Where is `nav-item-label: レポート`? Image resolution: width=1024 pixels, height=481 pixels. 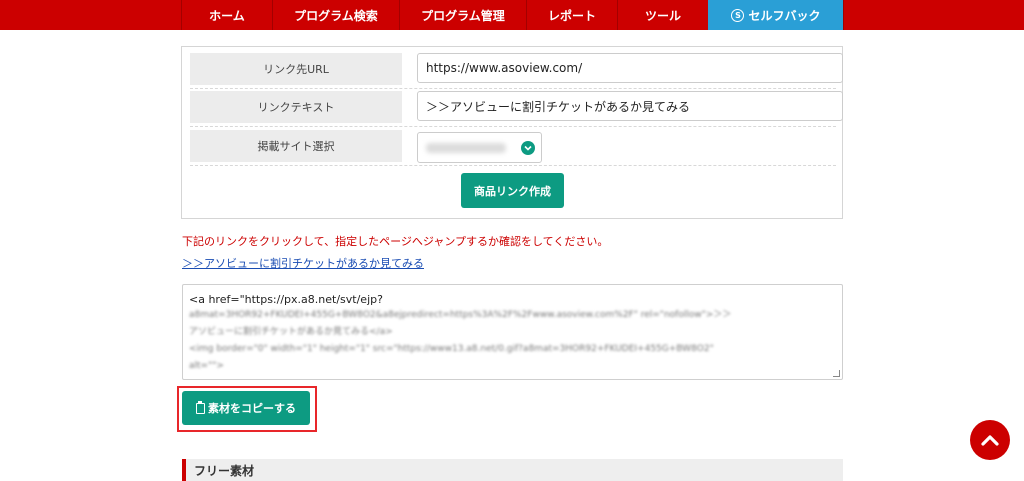 nav-item-label: レポート is located at coordinates (571, 15).